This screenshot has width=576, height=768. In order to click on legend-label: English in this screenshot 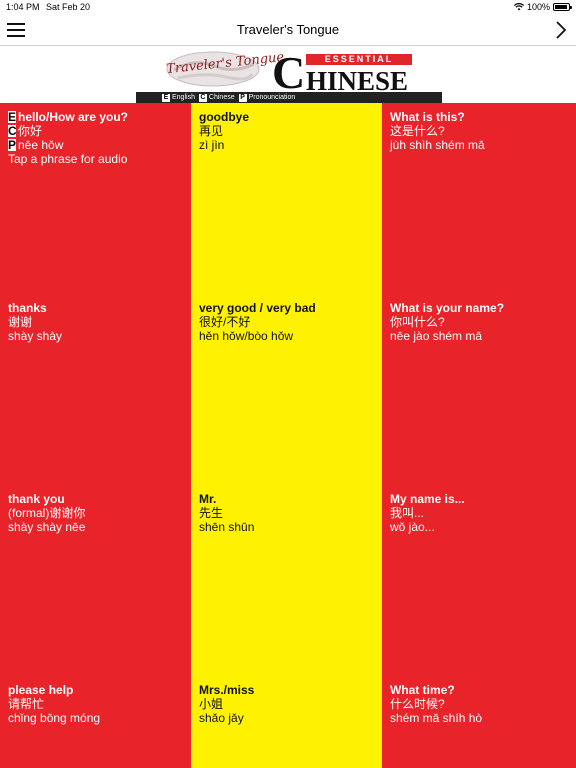, I will do `click(183, 97)`.